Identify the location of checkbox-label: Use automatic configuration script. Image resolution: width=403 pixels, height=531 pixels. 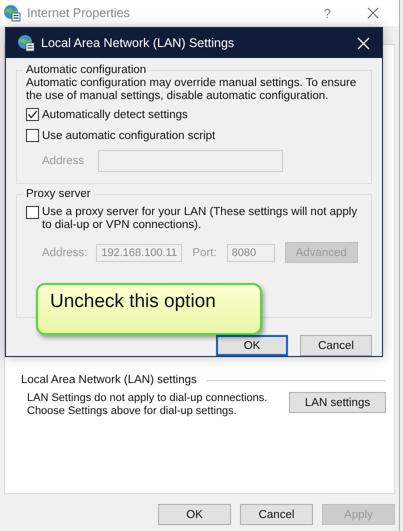
(129, 136).